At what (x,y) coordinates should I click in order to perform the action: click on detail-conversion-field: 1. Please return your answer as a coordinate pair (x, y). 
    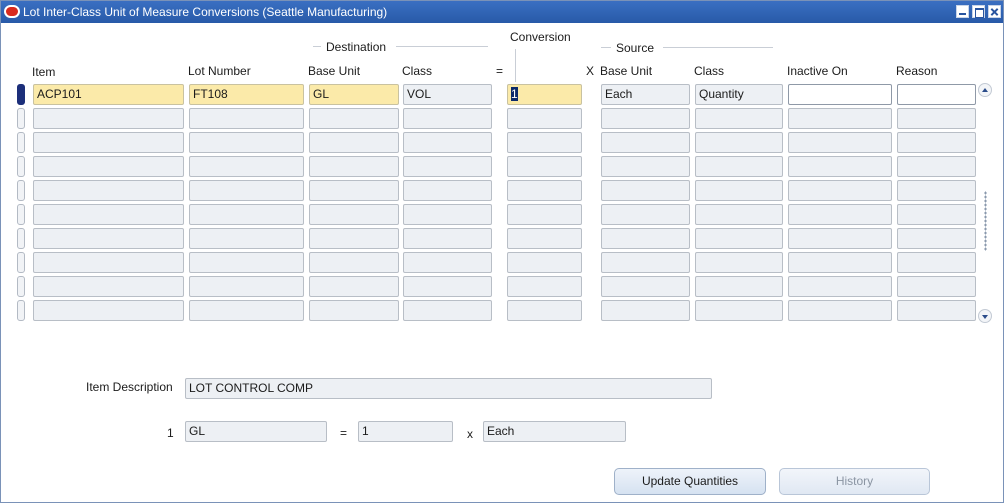
    Looking at the image, I should click on (405, 431).